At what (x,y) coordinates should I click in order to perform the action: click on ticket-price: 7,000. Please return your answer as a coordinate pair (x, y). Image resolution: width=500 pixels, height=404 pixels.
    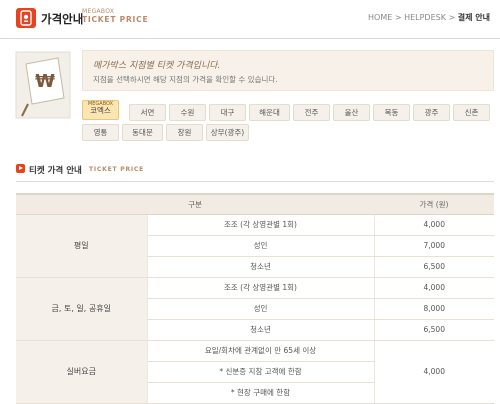
    Looking at the image, I should click on (433, 246).